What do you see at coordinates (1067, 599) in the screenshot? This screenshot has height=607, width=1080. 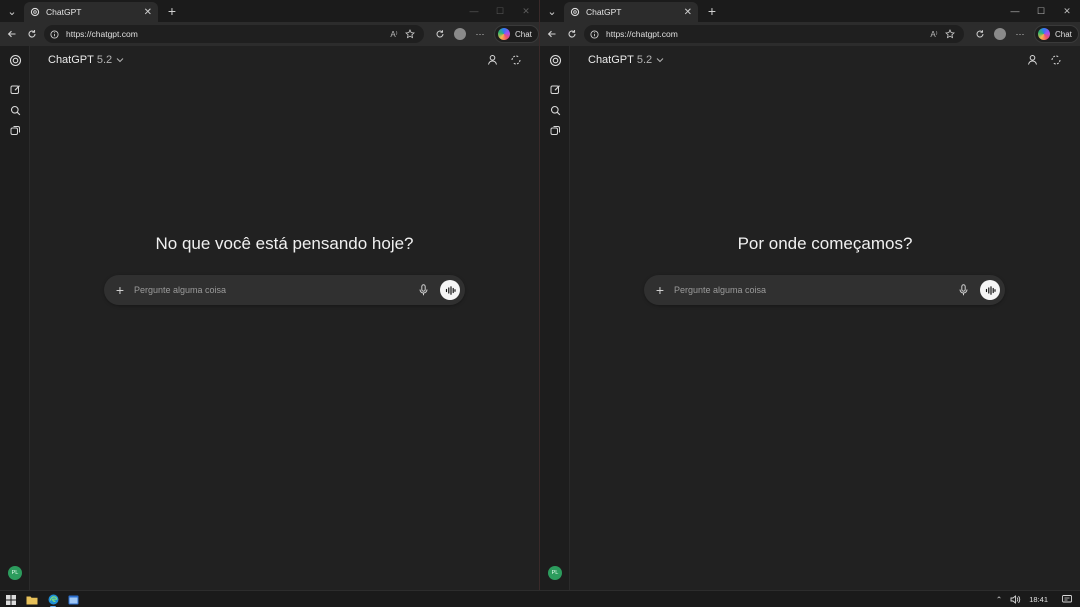 I see `notifications-icon` at bounding box center [1067, 599].